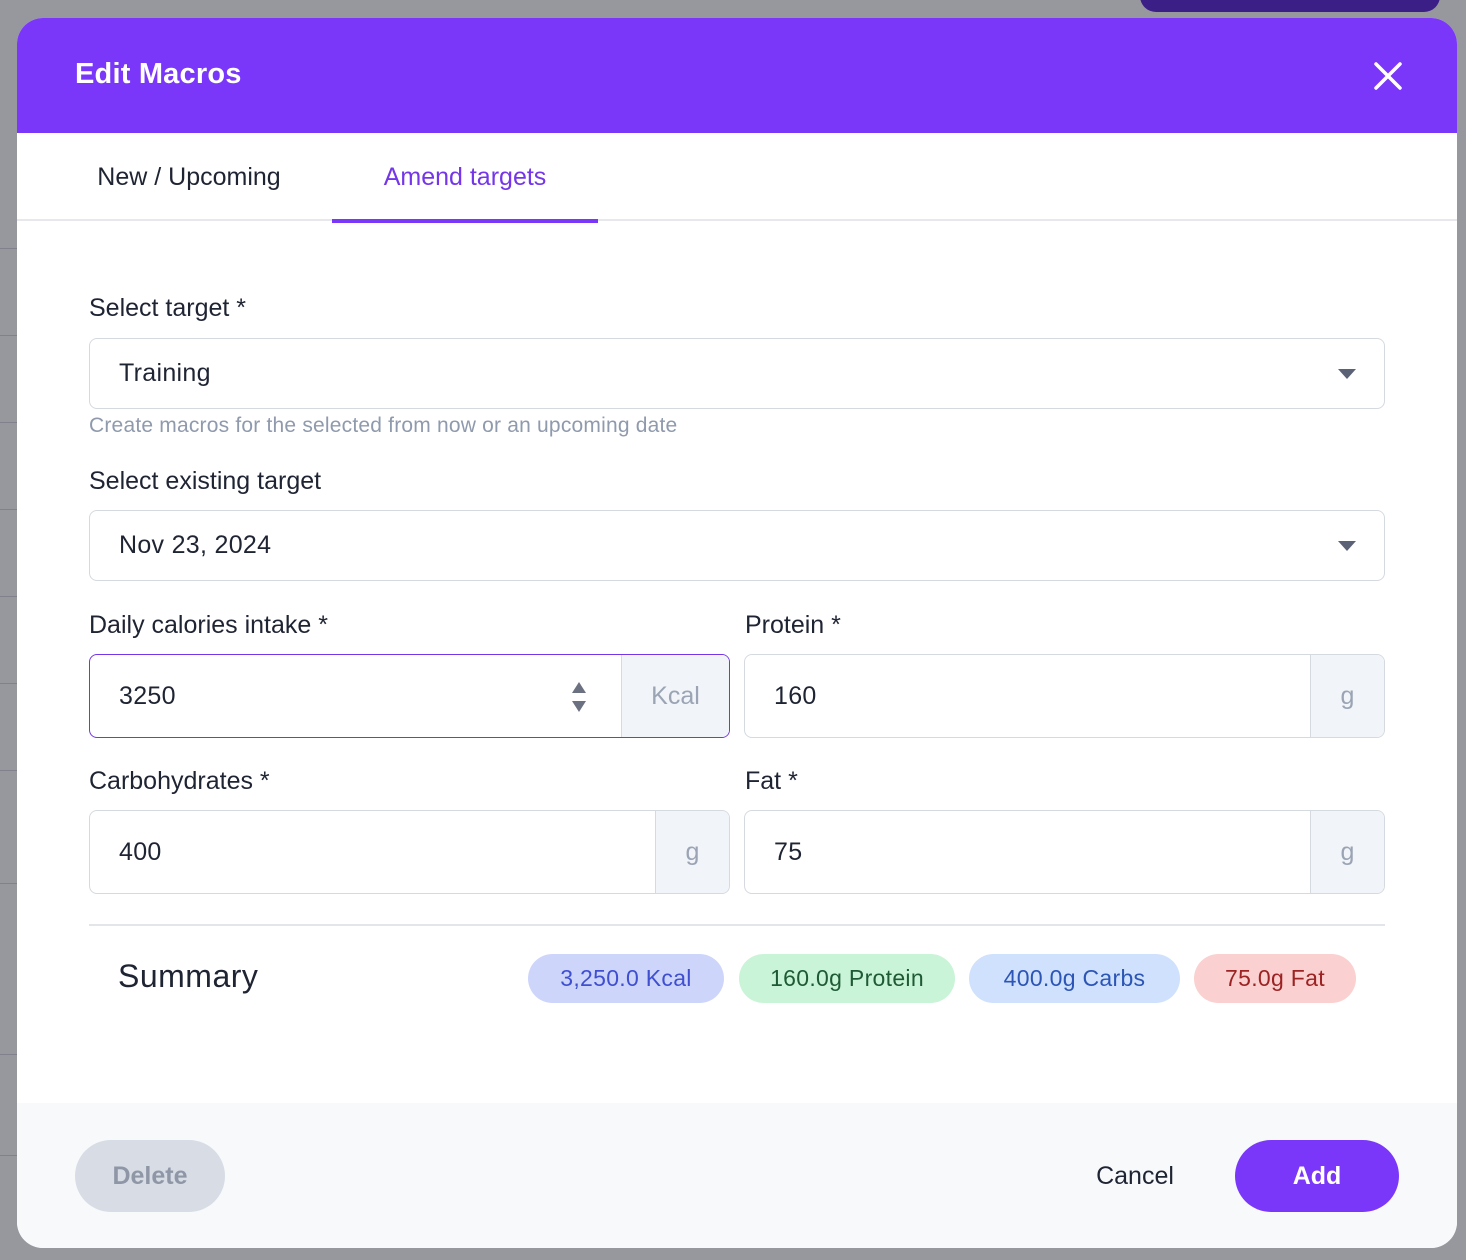 The width and height of the screenshot is (1466, 1260). Describe the element at coordinates (737, 1175) in the screenshot. I see `modal-footer: Delete Cancel Add` at that location.